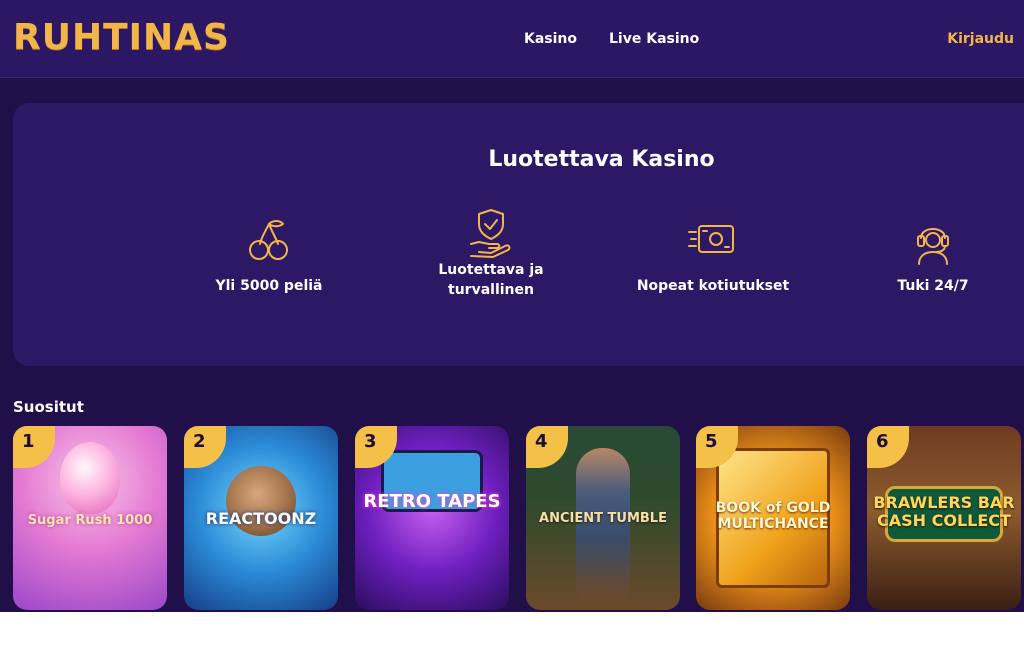 The height and width of the screenshot is (657, 1024). I want to click on game-title: ANCIENT TUMBLE, so click(603, 518).